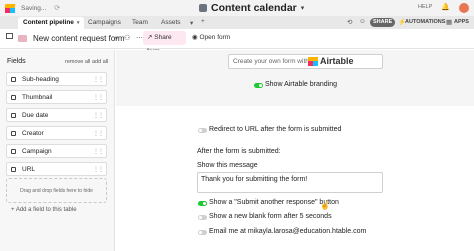  Describe the element at coordinates (383, 22) in the screenshot. I see `share-button: SHARE` at that location.